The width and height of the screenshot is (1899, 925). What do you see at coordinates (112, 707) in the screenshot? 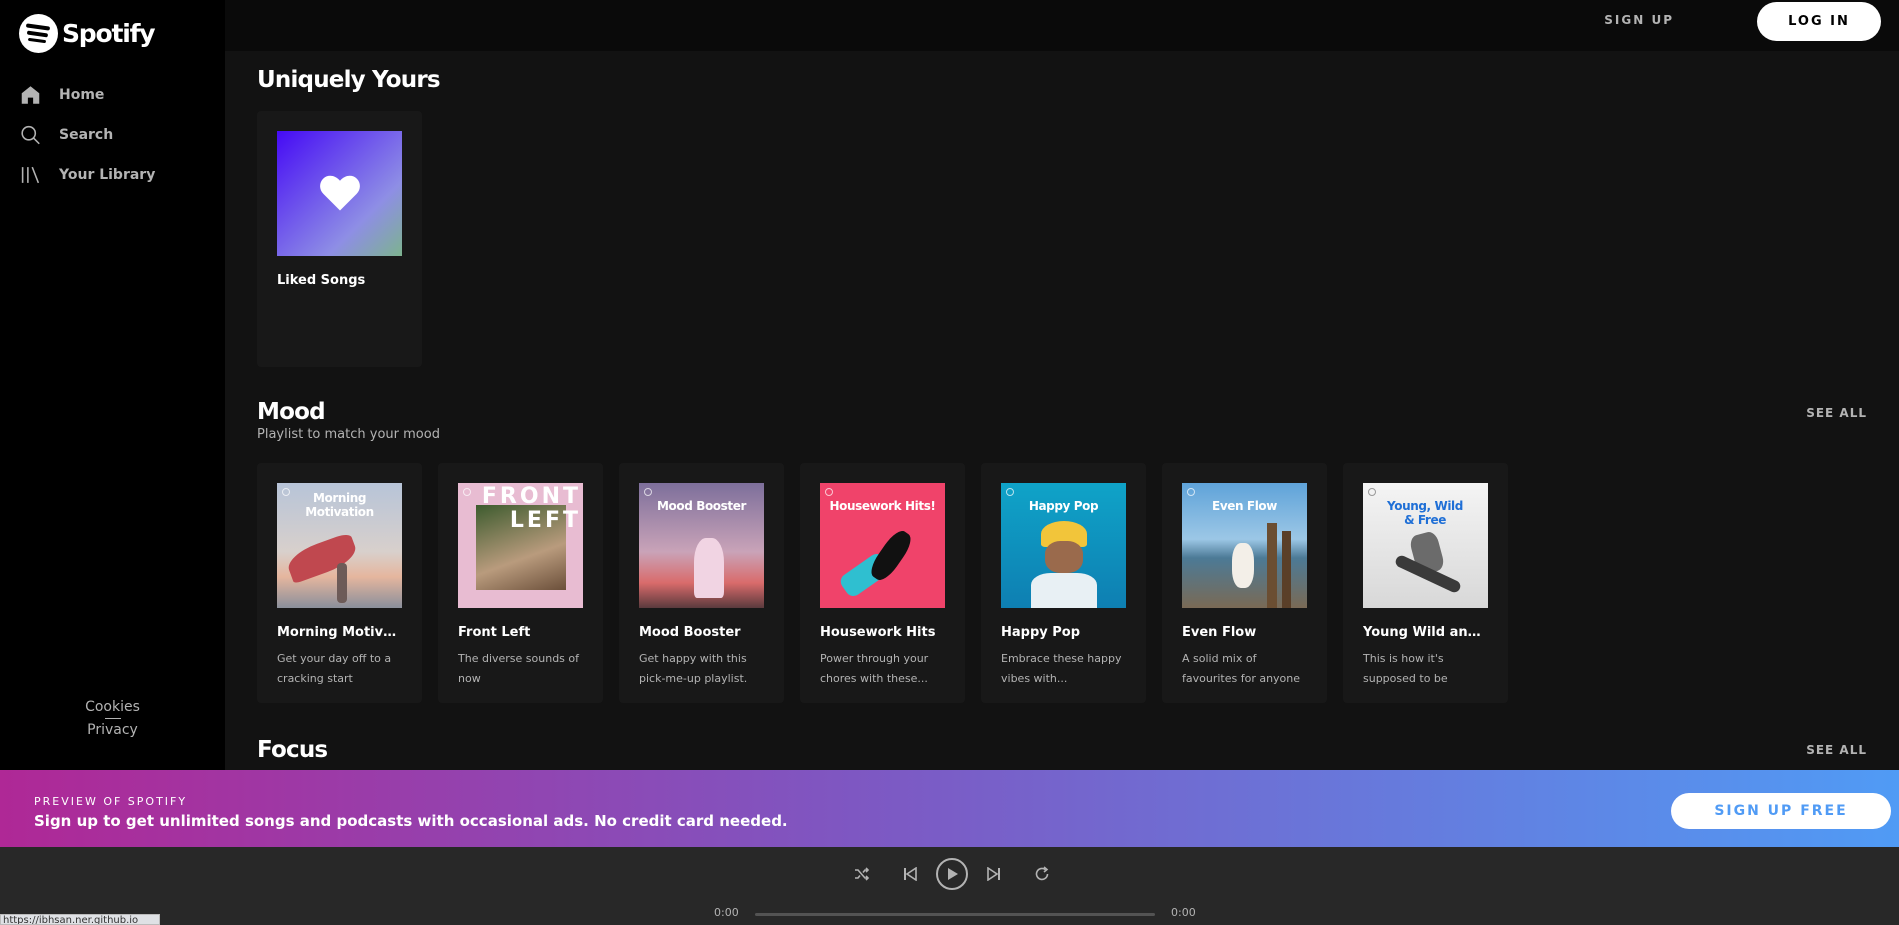
I see `cookies-link: Cookies` at bounding box center [112, 707].